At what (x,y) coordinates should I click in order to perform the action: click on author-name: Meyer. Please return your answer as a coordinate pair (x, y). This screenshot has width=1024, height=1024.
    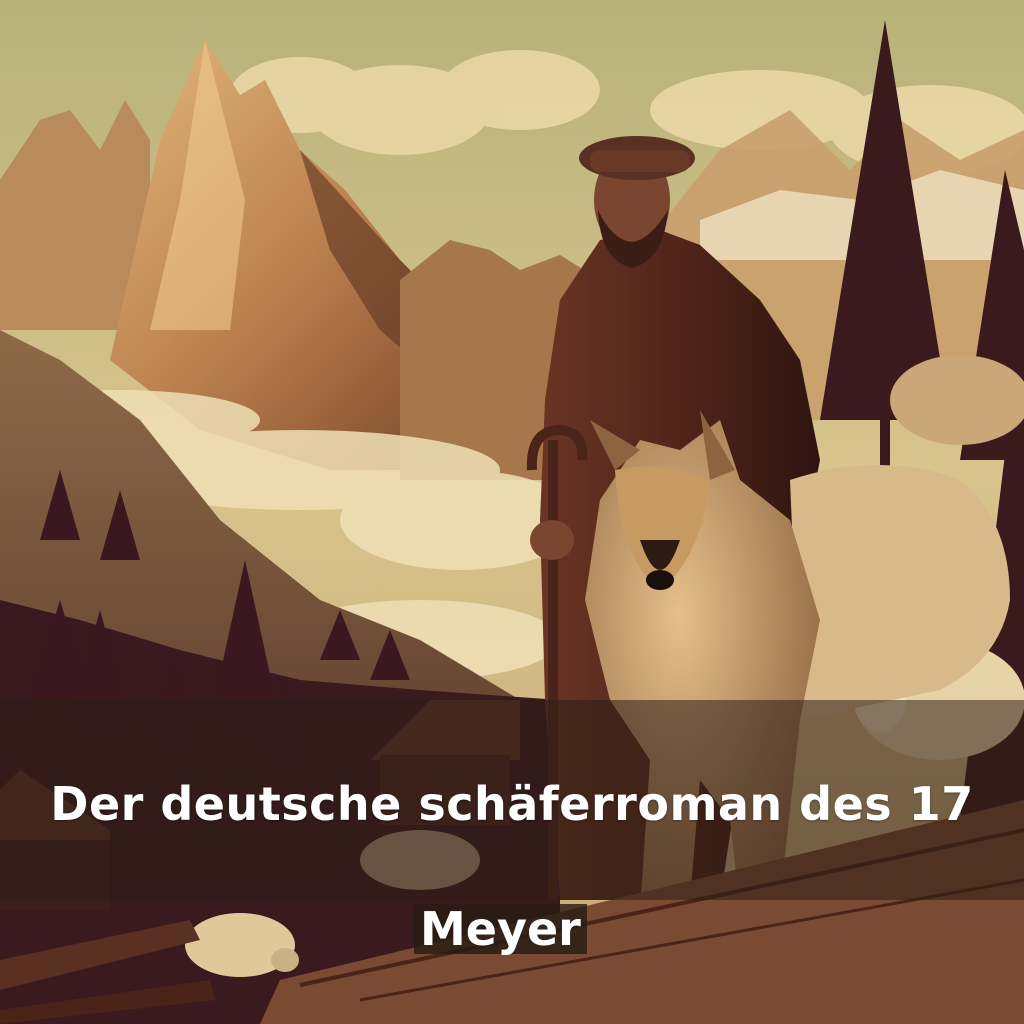
    Looking at the image, I should click on (500, 929).